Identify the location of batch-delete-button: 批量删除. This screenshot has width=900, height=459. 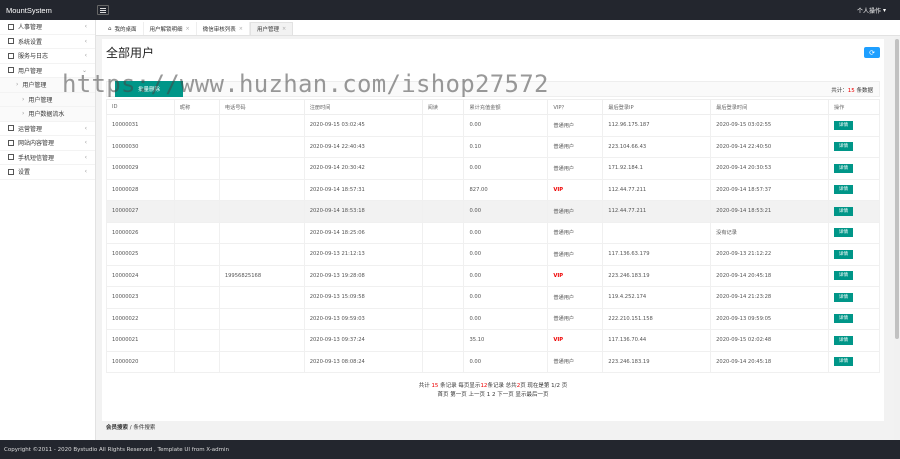
(149, 89).